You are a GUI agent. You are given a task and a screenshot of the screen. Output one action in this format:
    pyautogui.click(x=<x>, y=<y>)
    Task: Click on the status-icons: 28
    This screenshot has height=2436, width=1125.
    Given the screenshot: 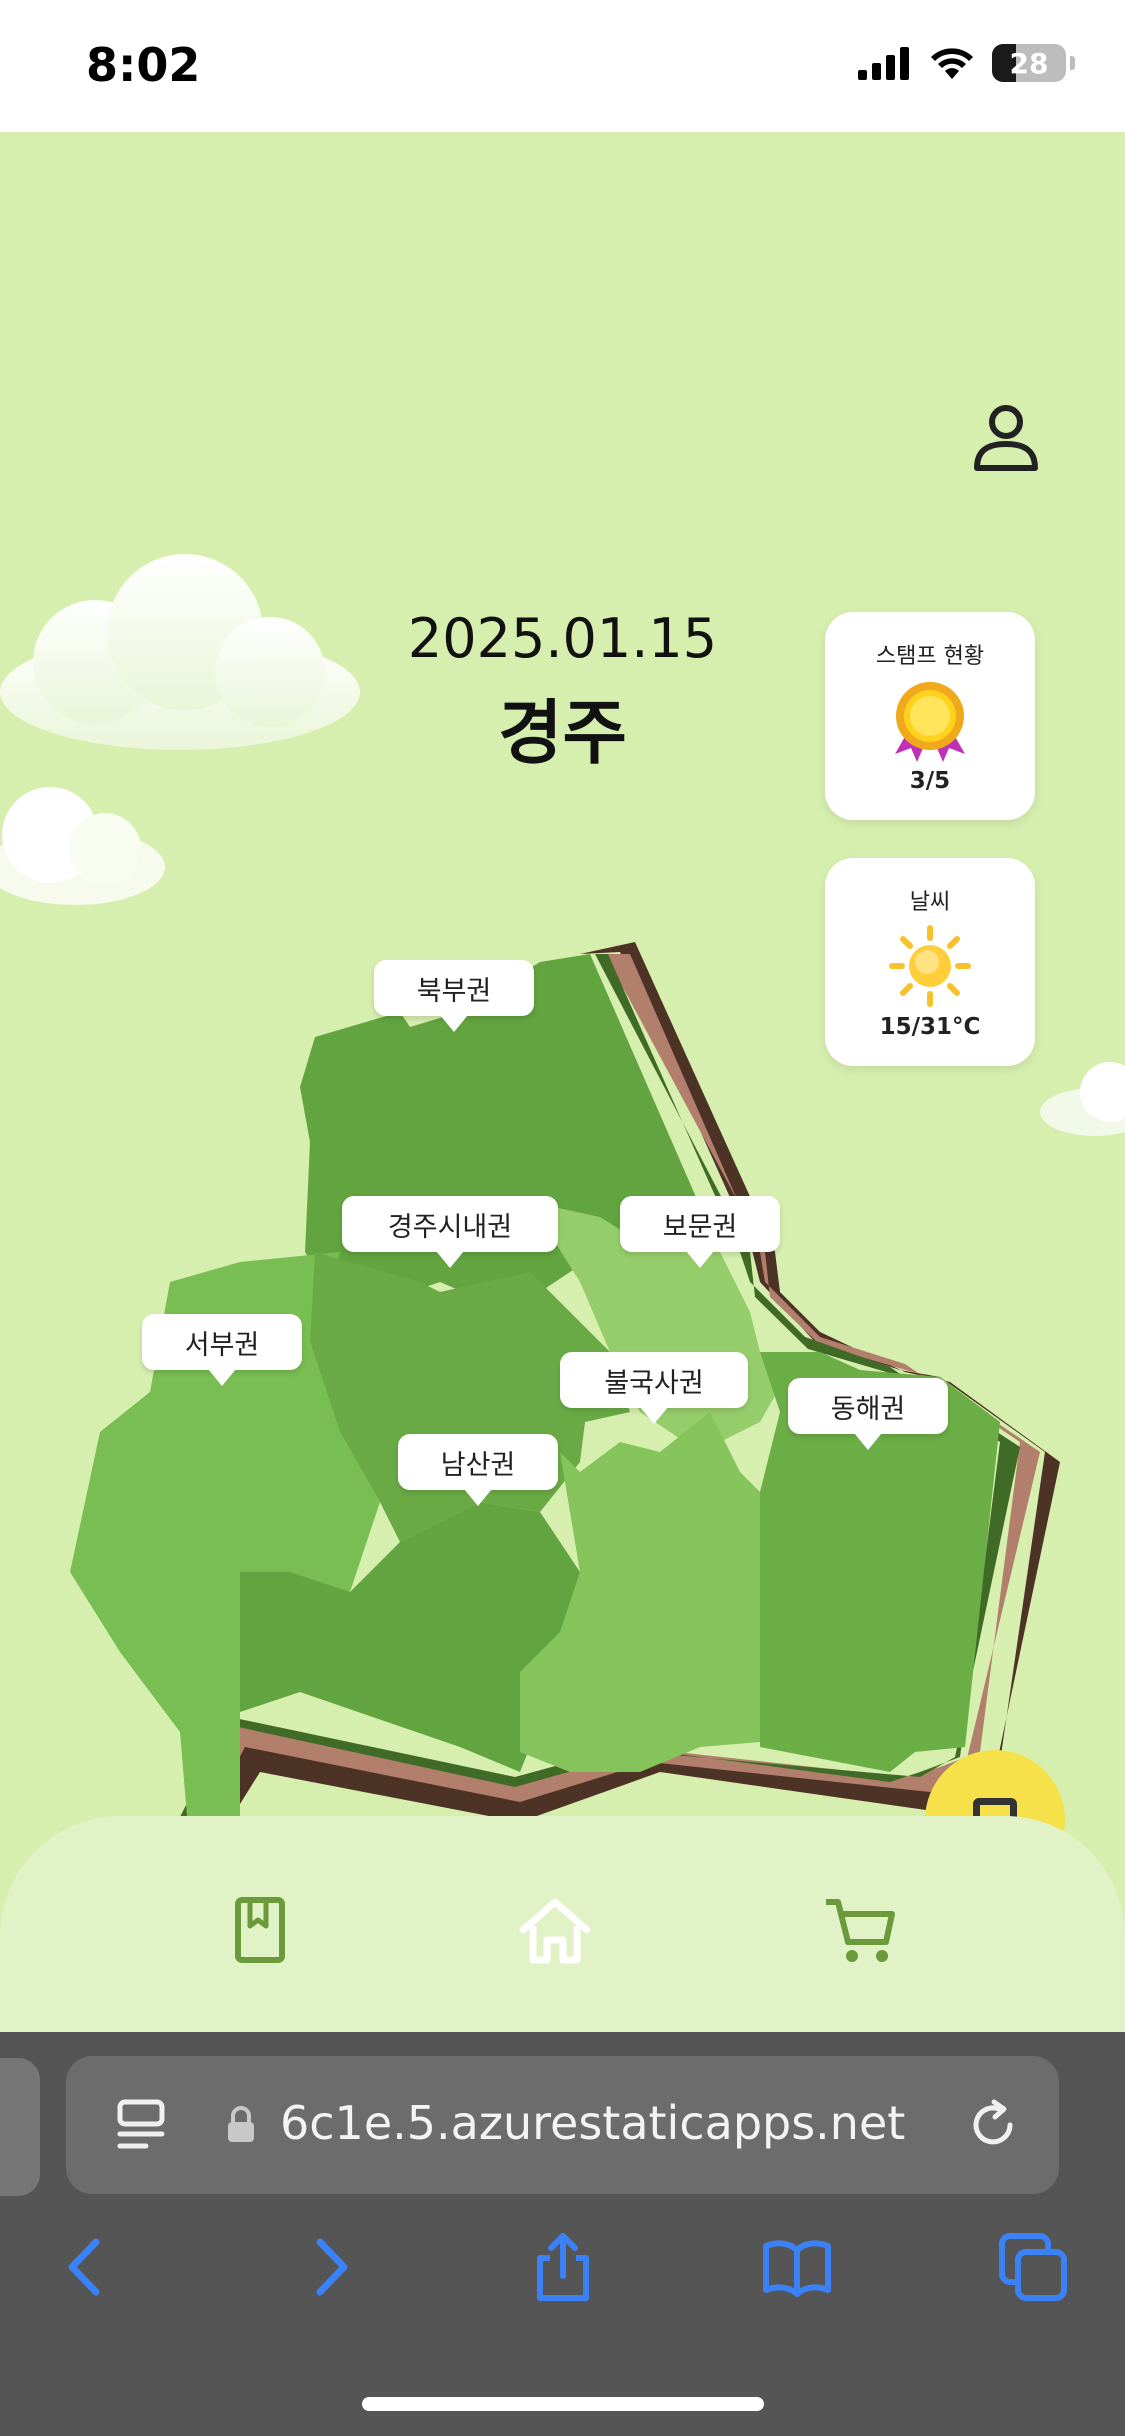 What is the action you would take?
    pyautogui.click(x=966, y=63)
    